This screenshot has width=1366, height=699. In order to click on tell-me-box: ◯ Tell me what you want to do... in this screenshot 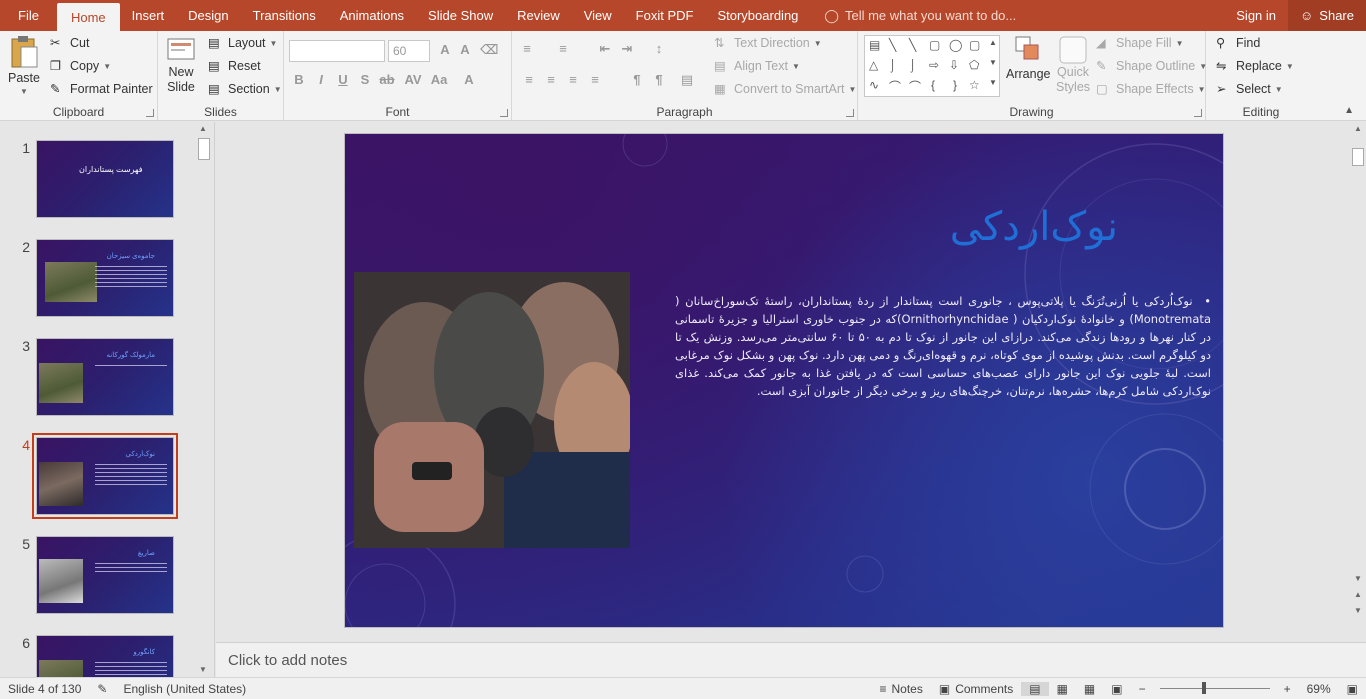, I will do `click(913, 15)`.